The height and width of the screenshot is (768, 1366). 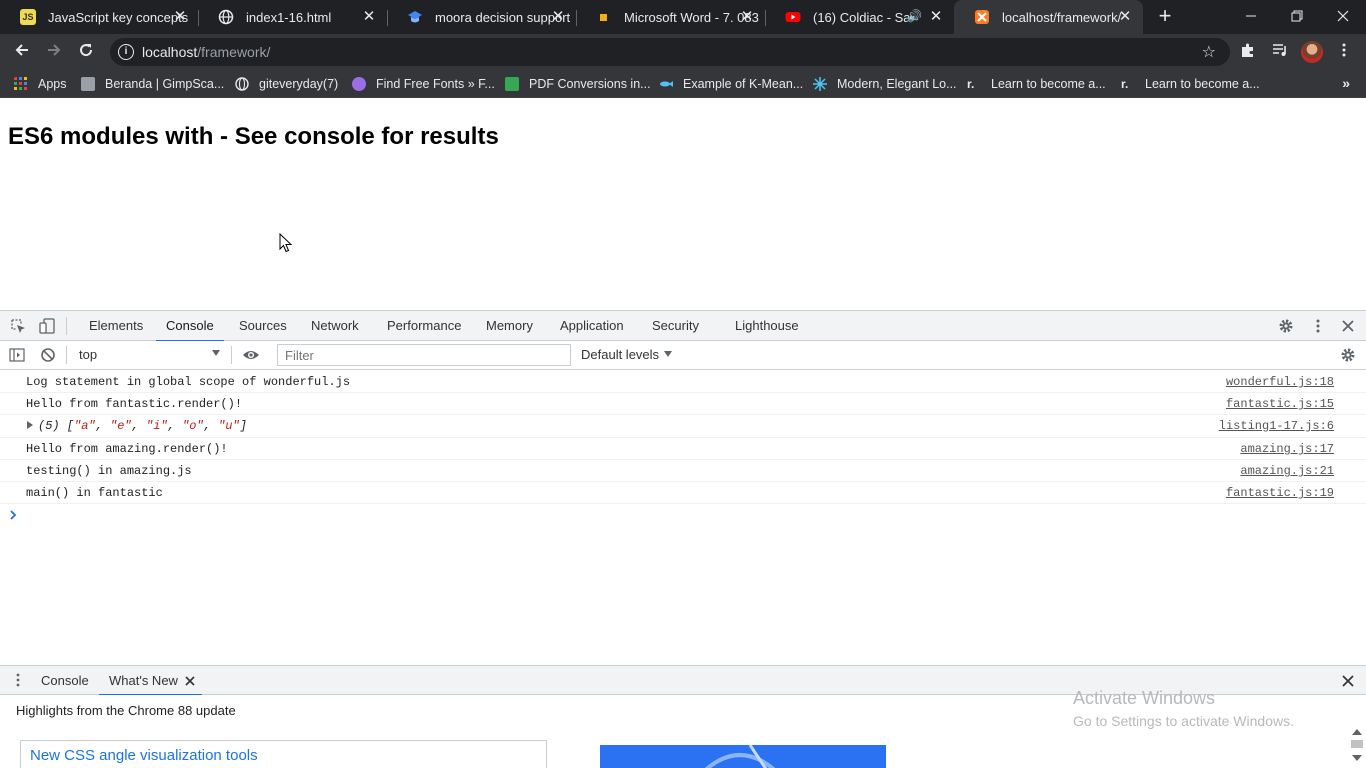 What do you see at coordinates (48, 355) in the screenshot?
I see `clear-console-icon` at bounding box center [48, 355].